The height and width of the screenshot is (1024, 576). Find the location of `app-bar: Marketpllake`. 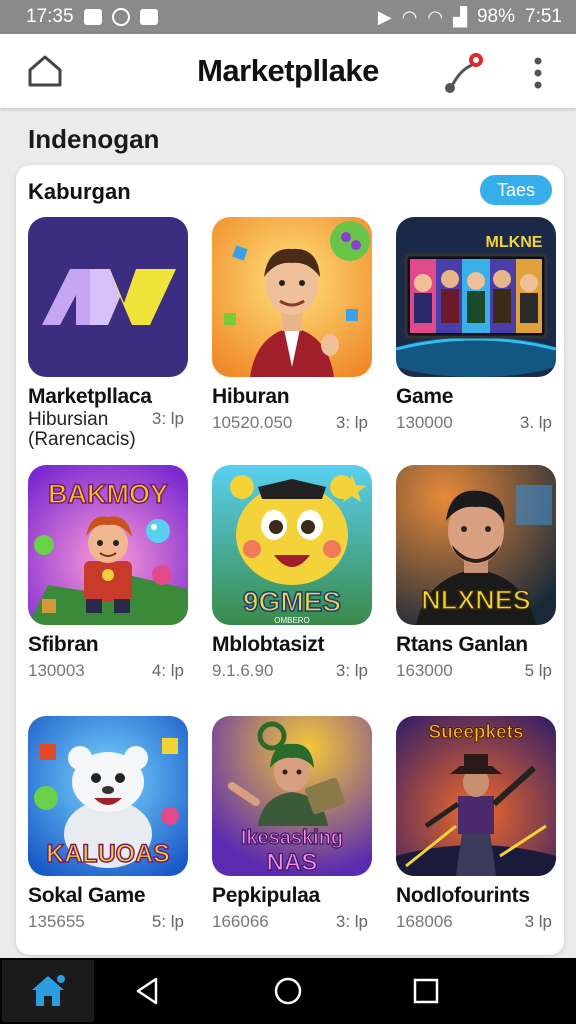

app-bar: Marketpllake is located at coordinates (288, 71).